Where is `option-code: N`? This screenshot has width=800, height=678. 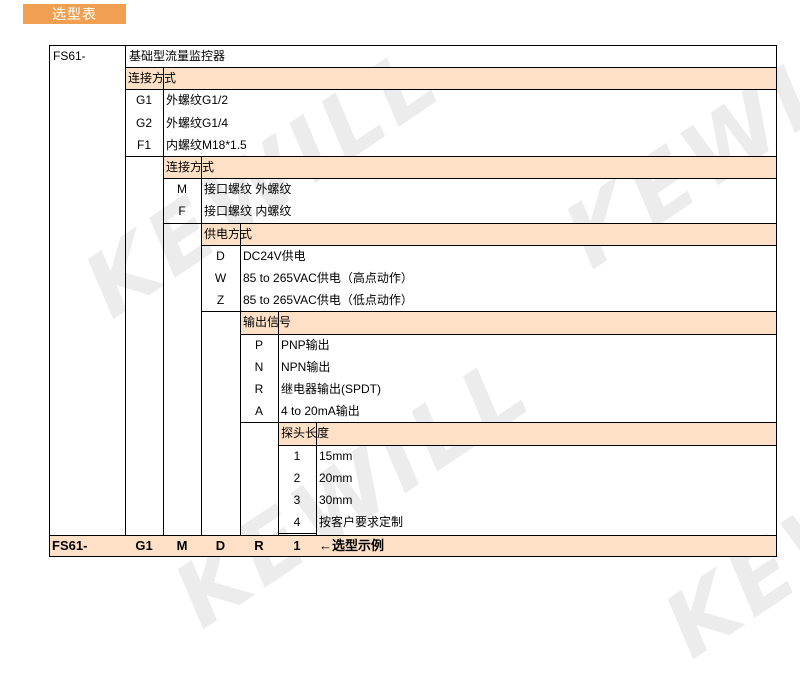
option-code: N is located at coordinates (259, 366).